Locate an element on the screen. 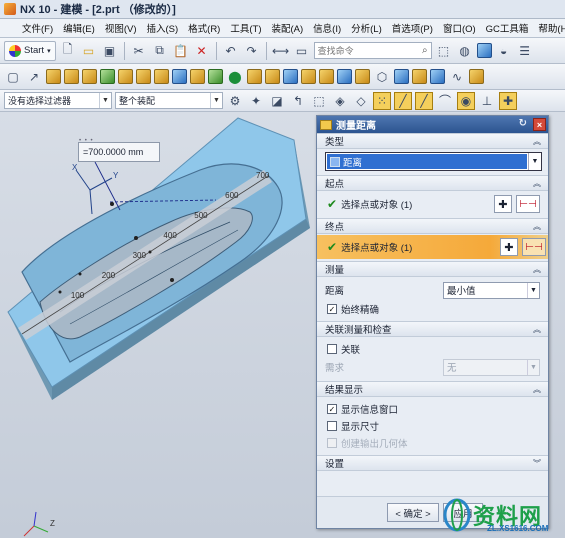  menu-item: 信息(I) is located at coordinates (327, 28).